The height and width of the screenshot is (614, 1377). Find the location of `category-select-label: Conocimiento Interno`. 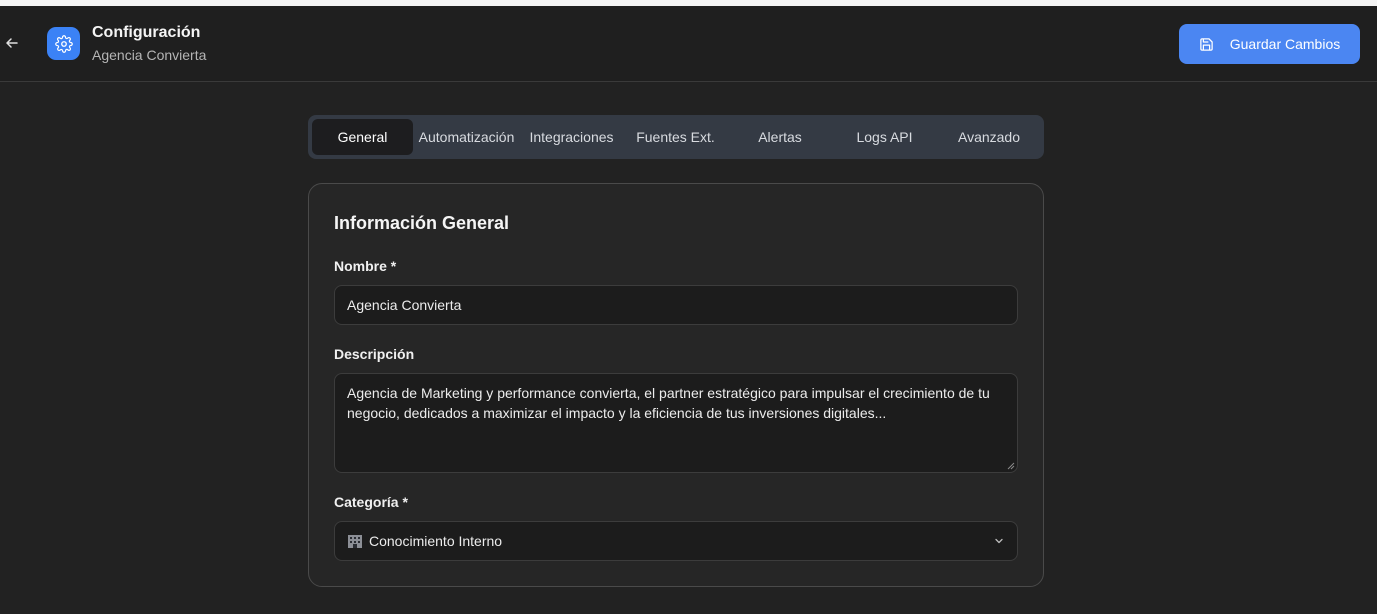

category-select-label: Conocimiento Interno is located at coordinates (436, 541).